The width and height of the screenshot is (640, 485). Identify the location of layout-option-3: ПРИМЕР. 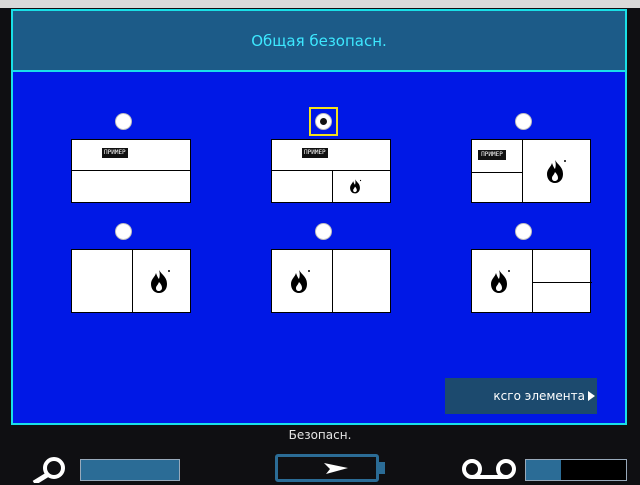
(536, 163).